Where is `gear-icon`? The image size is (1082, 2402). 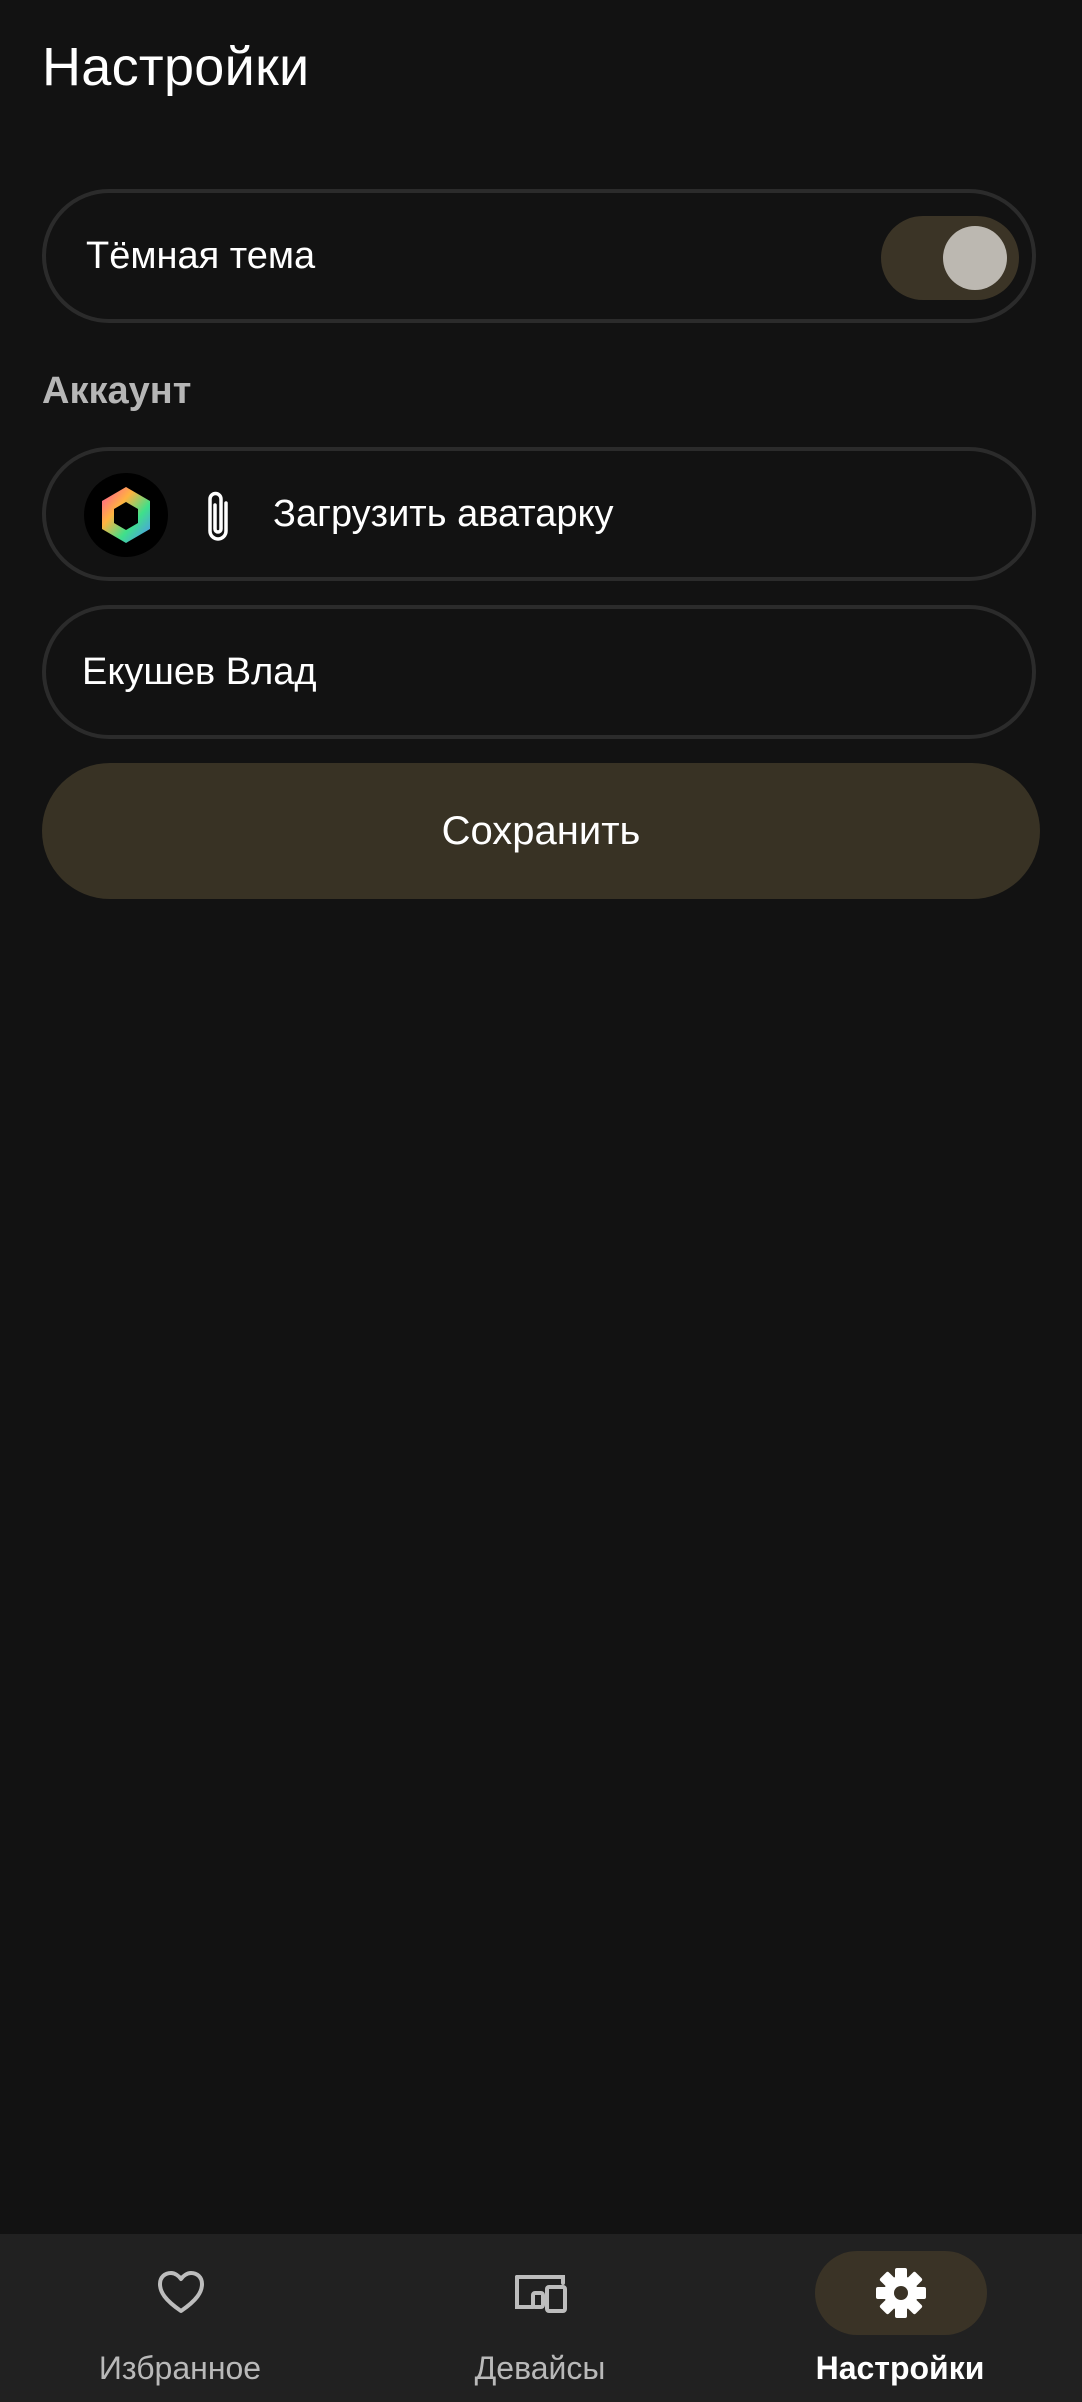
gear-icon is located at coordinates (901, 2293).